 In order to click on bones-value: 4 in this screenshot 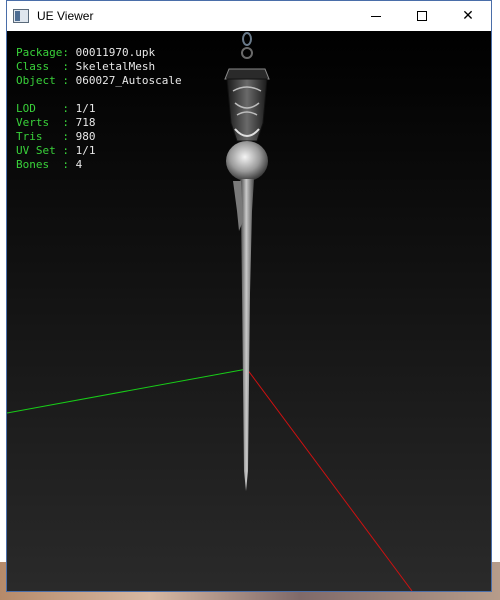, I will do `click(79, 164)`.